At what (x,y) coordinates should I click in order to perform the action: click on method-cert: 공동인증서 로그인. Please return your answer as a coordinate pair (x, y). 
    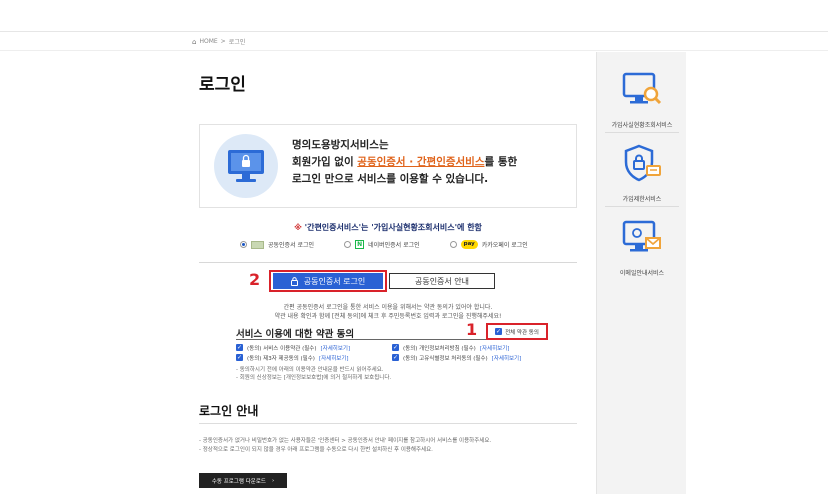
    Looking at the image, I should click on (277, 244).